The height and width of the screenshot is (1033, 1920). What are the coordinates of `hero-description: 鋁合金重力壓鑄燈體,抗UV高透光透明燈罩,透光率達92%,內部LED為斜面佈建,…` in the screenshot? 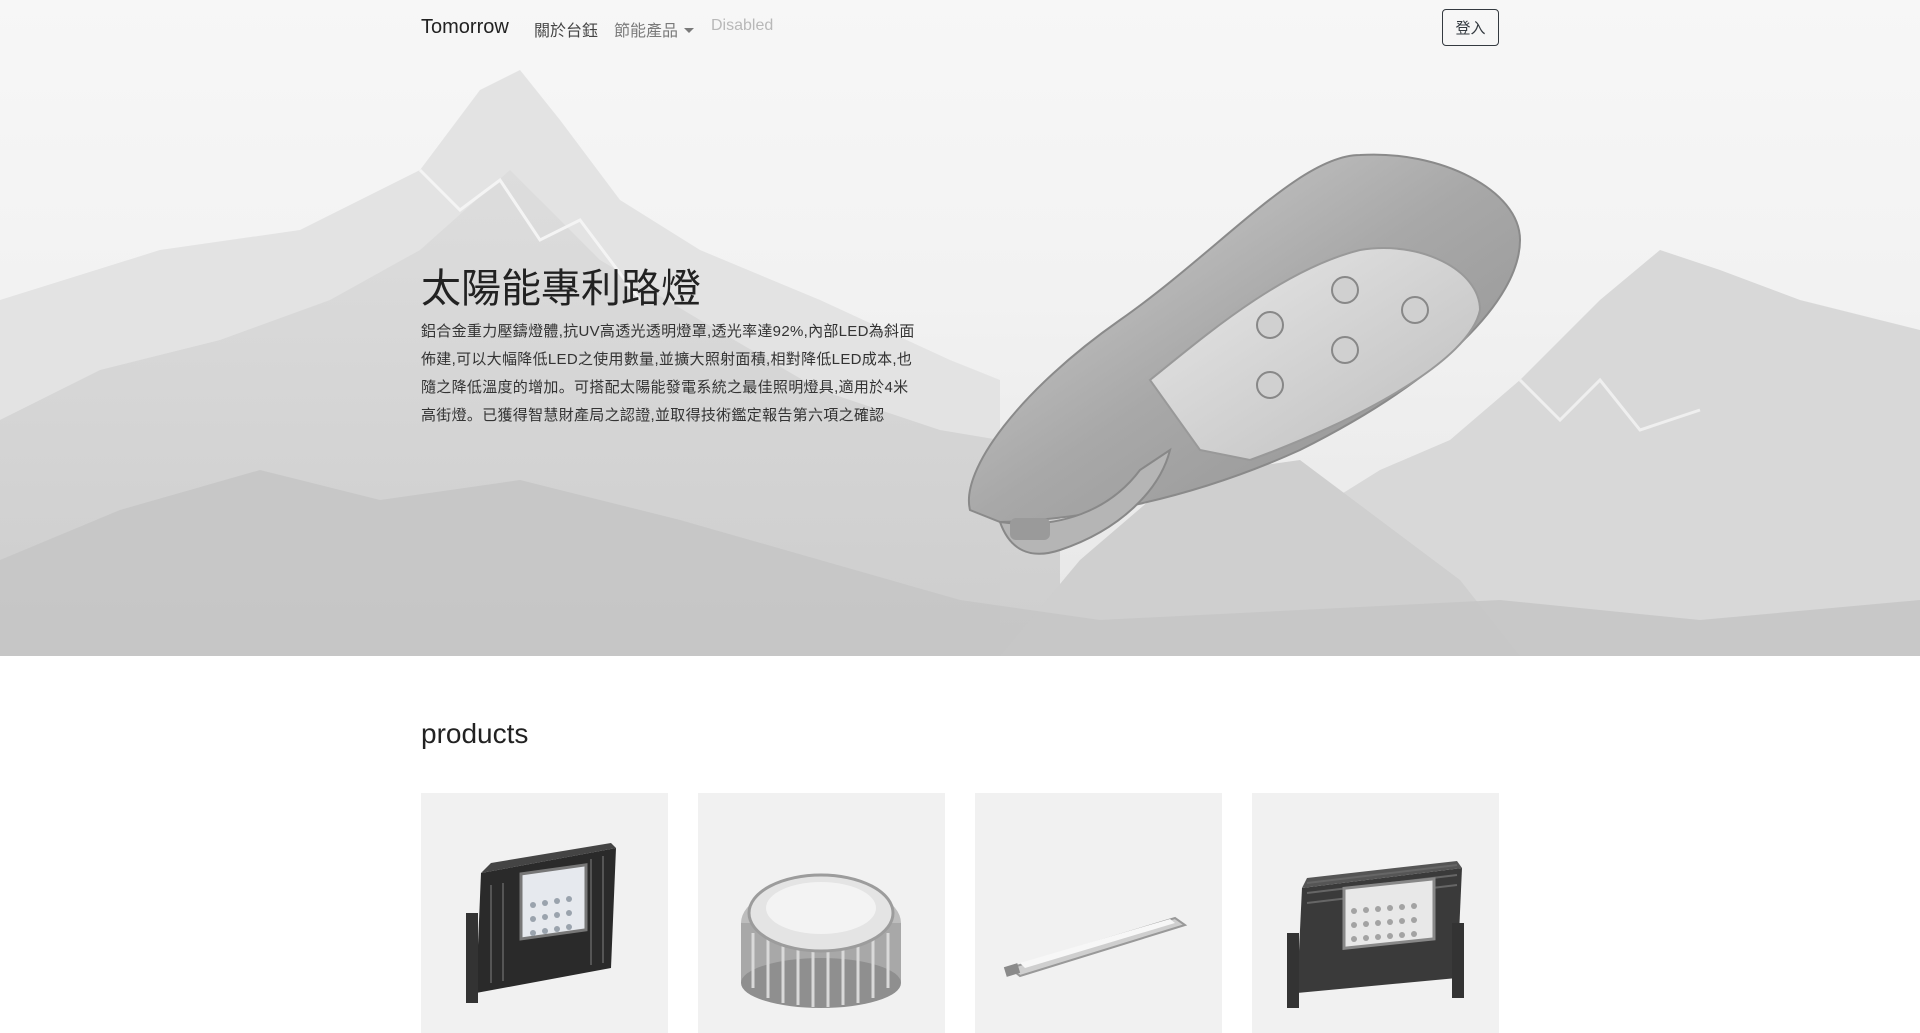 It's located at (668, 373).